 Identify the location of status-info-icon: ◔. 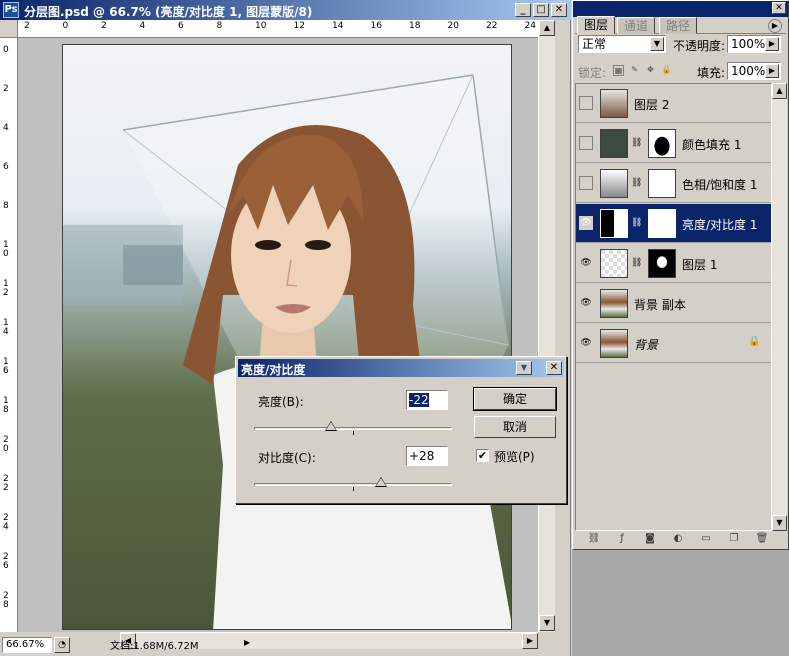
(62, 645).